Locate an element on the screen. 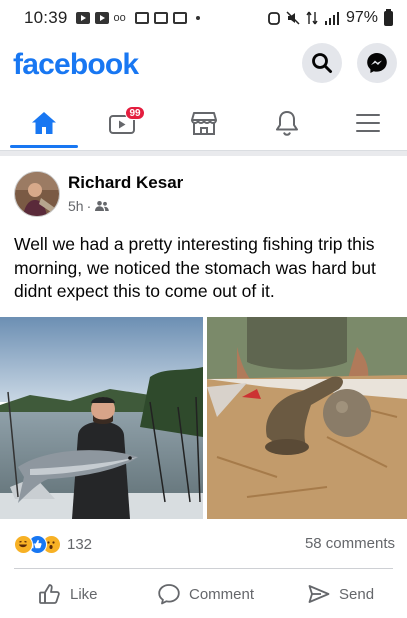  watch-badge: 99 is located at coordinates (135, 113).